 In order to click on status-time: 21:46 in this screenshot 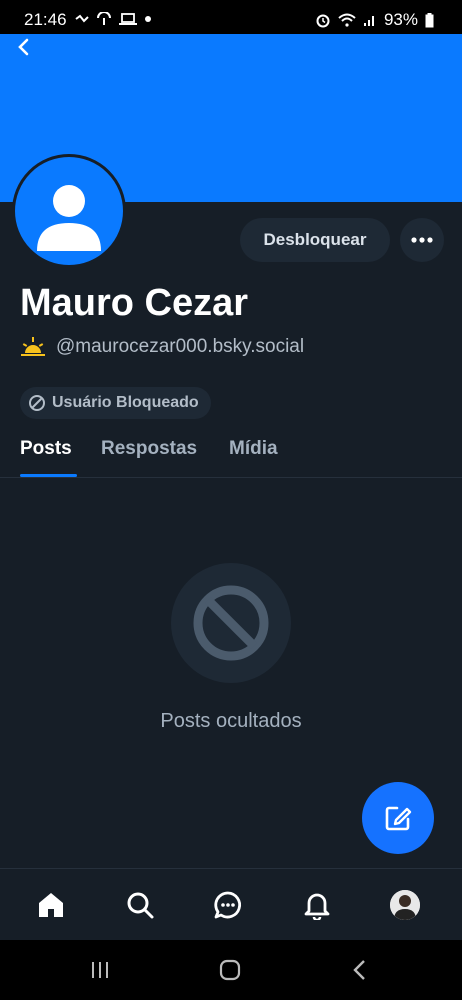, I will do `click(45, 19)`.